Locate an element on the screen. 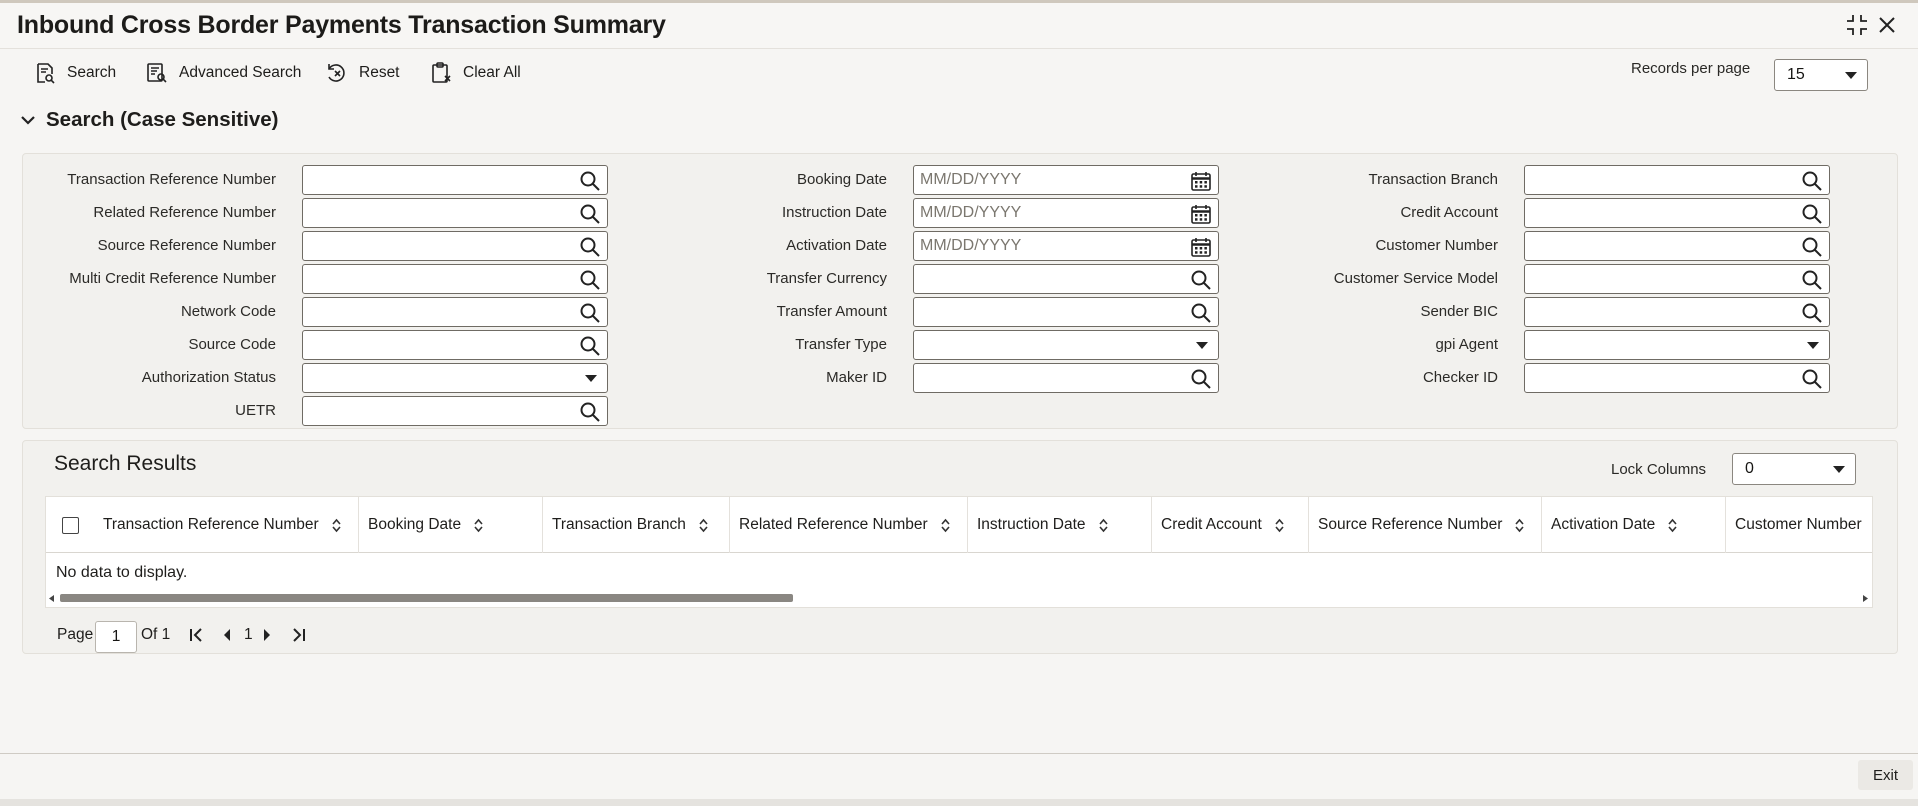 This screenshot has height=806, width=1918. customer-number-field is located at coordinates (1677, 246).